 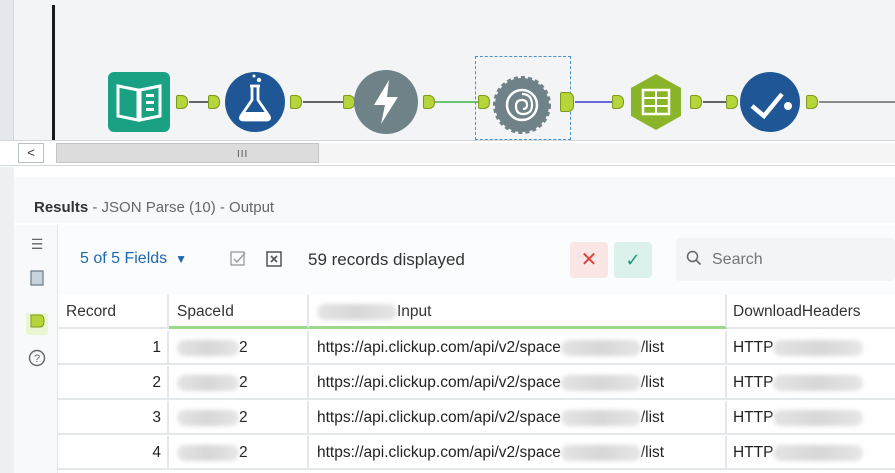 I want to click on table-header-row: Record SpaceId Input DownloadHeaders, so click(x=476, y=312).